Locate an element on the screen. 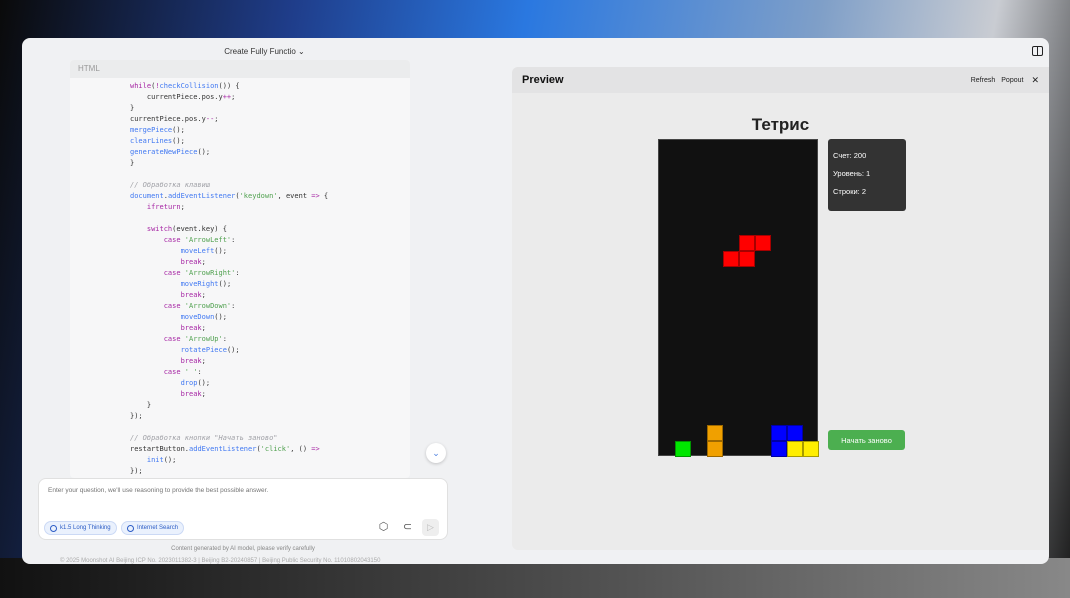 The height and width of the screenshot is (598, 1070). code-line: case 'ArrowDown': is located at coordinates (199, 306).